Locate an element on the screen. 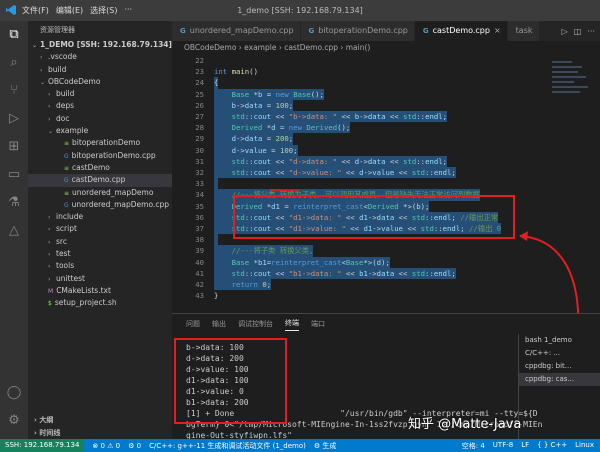 The image size is (600, 452). tree-item: › deps is located at coordinates (100, 106).